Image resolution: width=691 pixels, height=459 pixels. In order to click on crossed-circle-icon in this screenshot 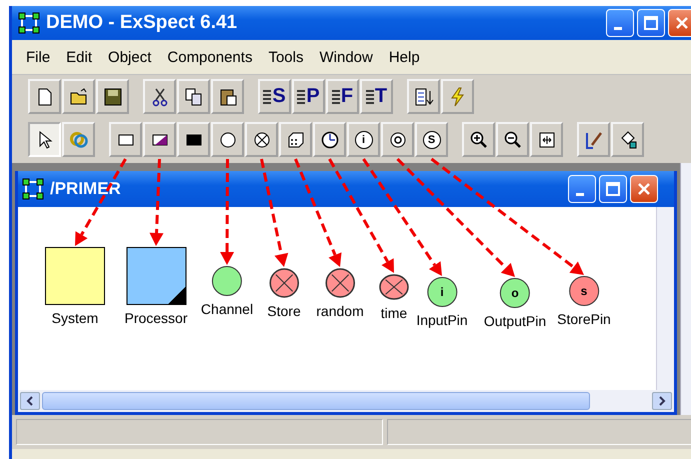, I will do `click(262, 140)`.